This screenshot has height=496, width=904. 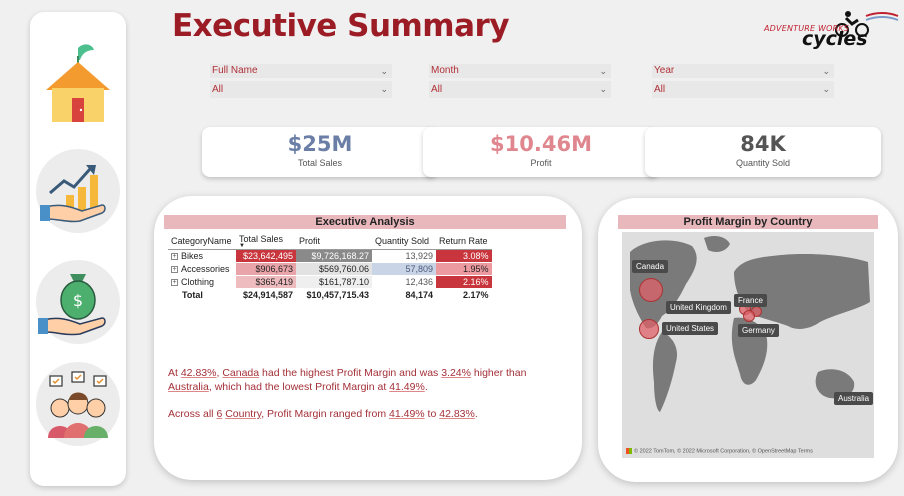 What do you see at coordinates (198, 281) in the screenshot?
I see `category-cell: Clothing` at bounding box center [198, 281].